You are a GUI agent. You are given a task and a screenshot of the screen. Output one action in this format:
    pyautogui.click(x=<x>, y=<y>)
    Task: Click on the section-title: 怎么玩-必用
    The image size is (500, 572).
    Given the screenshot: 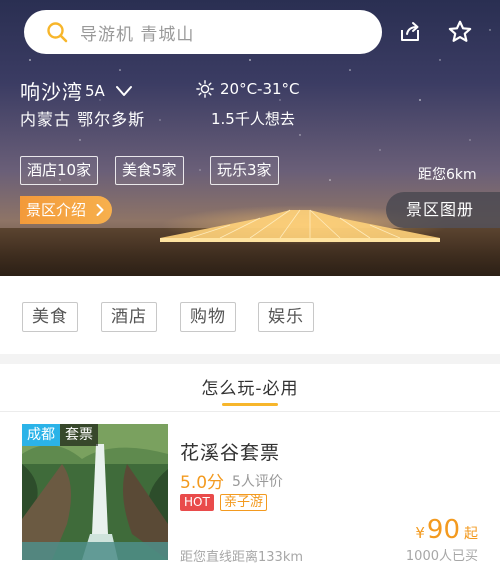 What is the action you would take?
    pyautogui.click(x=250, y=389)
    